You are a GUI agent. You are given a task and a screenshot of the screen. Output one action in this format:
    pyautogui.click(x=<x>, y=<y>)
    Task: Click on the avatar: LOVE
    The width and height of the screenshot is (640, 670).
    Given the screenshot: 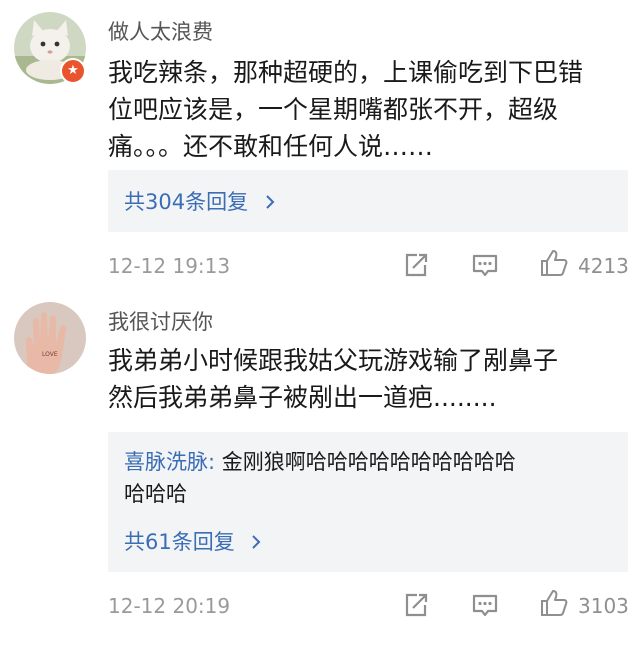 What is the action you would take?
    pyautogui.click(x=50, y=338)
    